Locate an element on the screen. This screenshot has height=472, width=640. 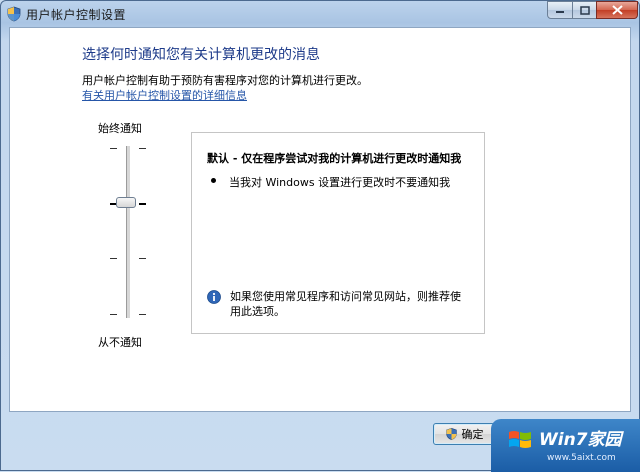
ok-button-label: 确定 is located at coordinates (472, 434).